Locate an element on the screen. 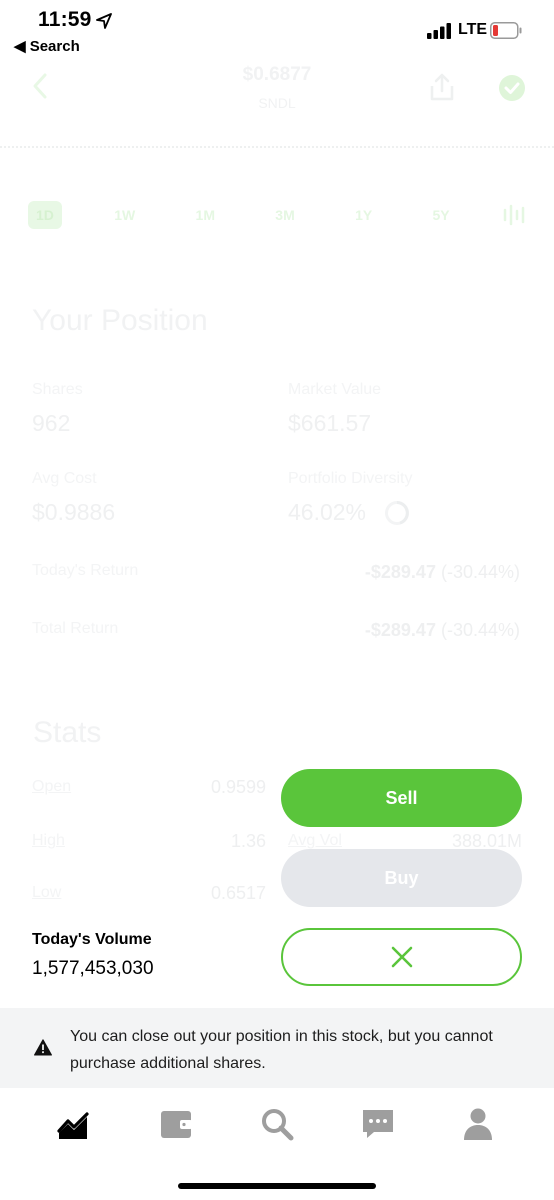  sell-button: Sell is located at coordinates (401, 798).